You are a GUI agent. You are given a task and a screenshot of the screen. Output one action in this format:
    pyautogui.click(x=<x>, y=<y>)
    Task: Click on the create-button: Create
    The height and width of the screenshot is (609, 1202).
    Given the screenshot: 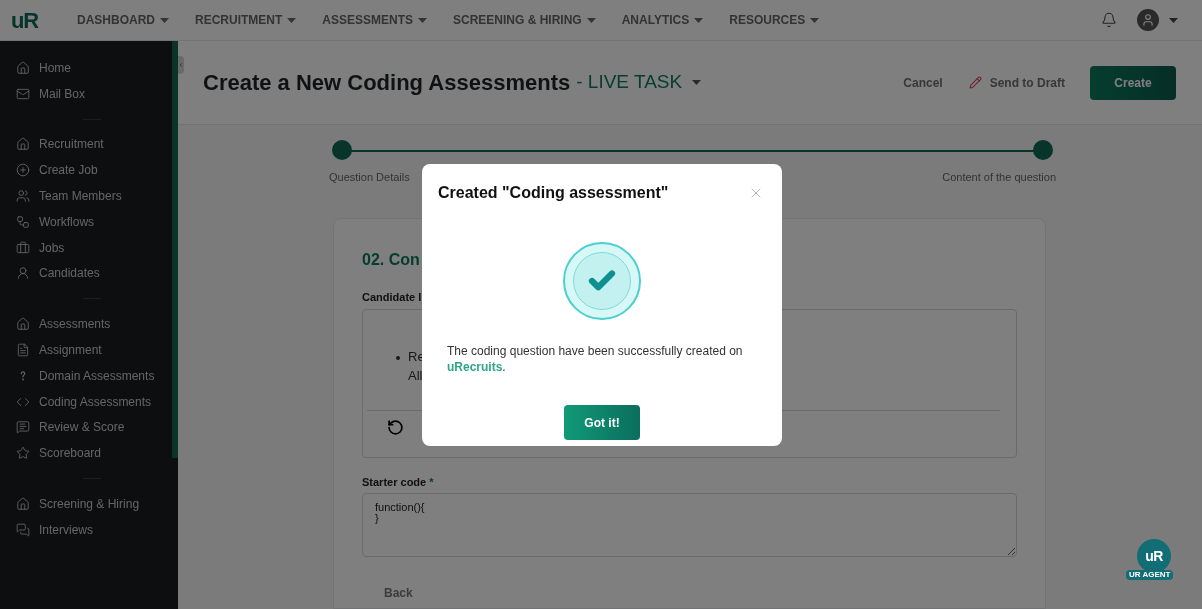 What is the action you would take?
    pyautogui.click(x=1133, y=82)
    